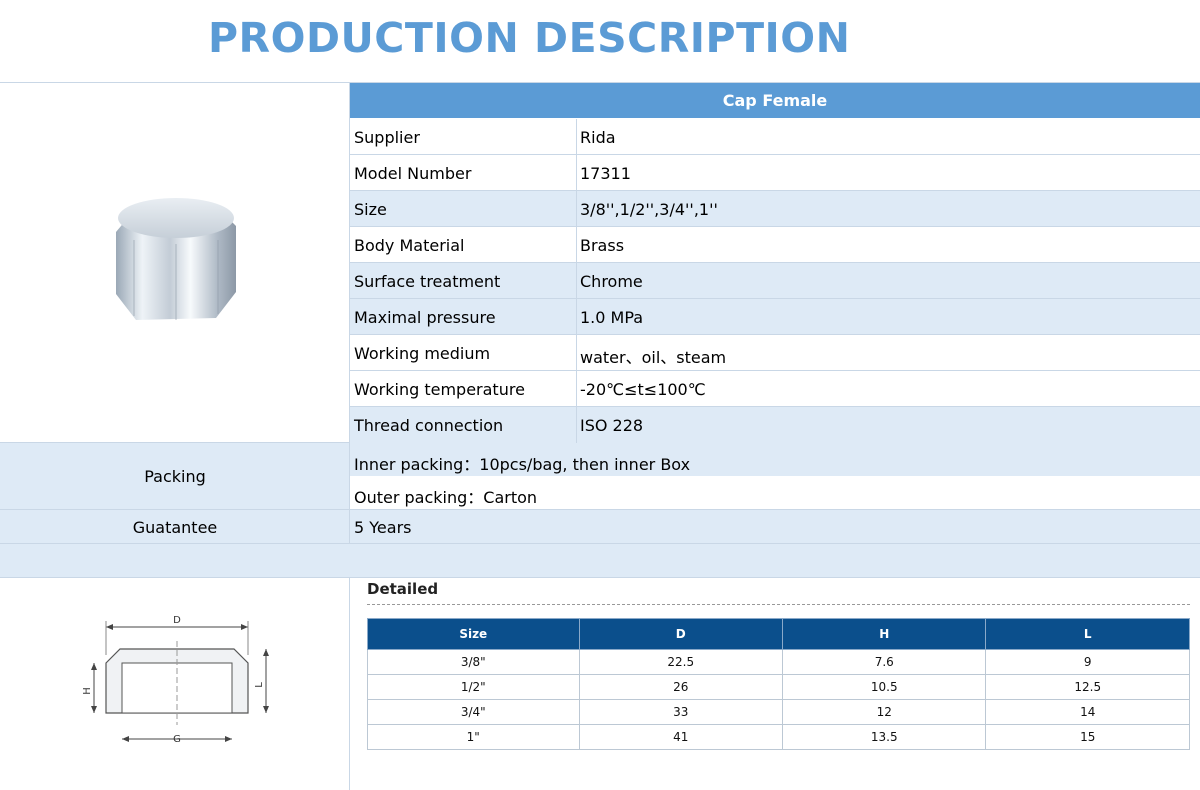 The image size is (1200, 790). Describe the element at coordinates (1087, 634) in the screenshot. I see `col-header-l: L` at that location.